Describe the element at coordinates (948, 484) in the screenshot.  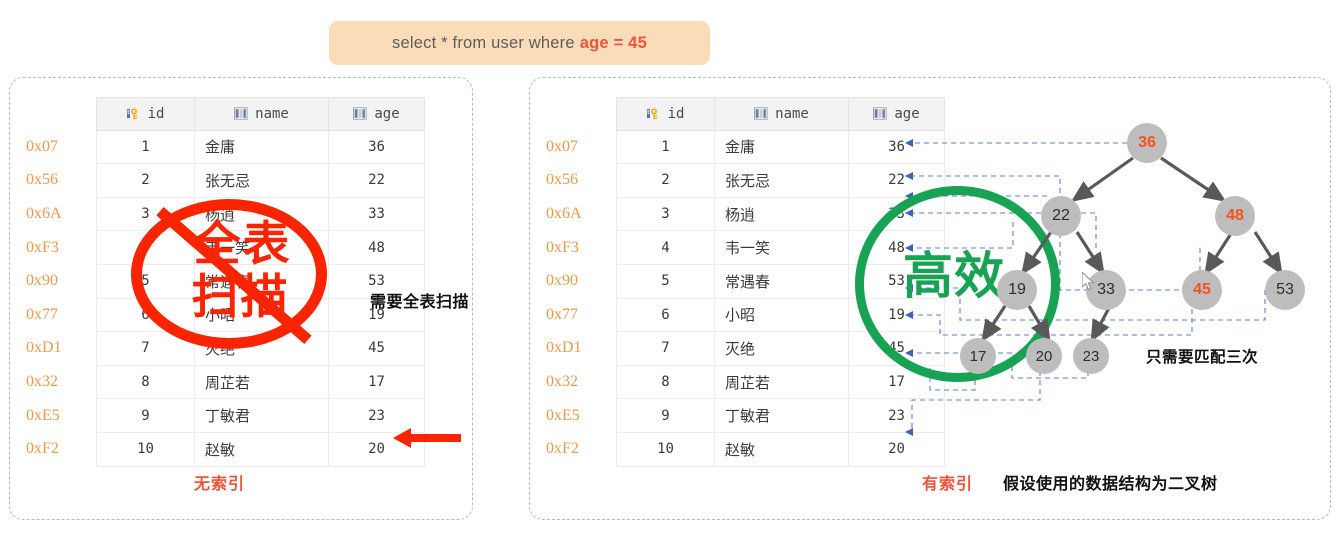
I see `with-index-caption: 有索引` at that location.